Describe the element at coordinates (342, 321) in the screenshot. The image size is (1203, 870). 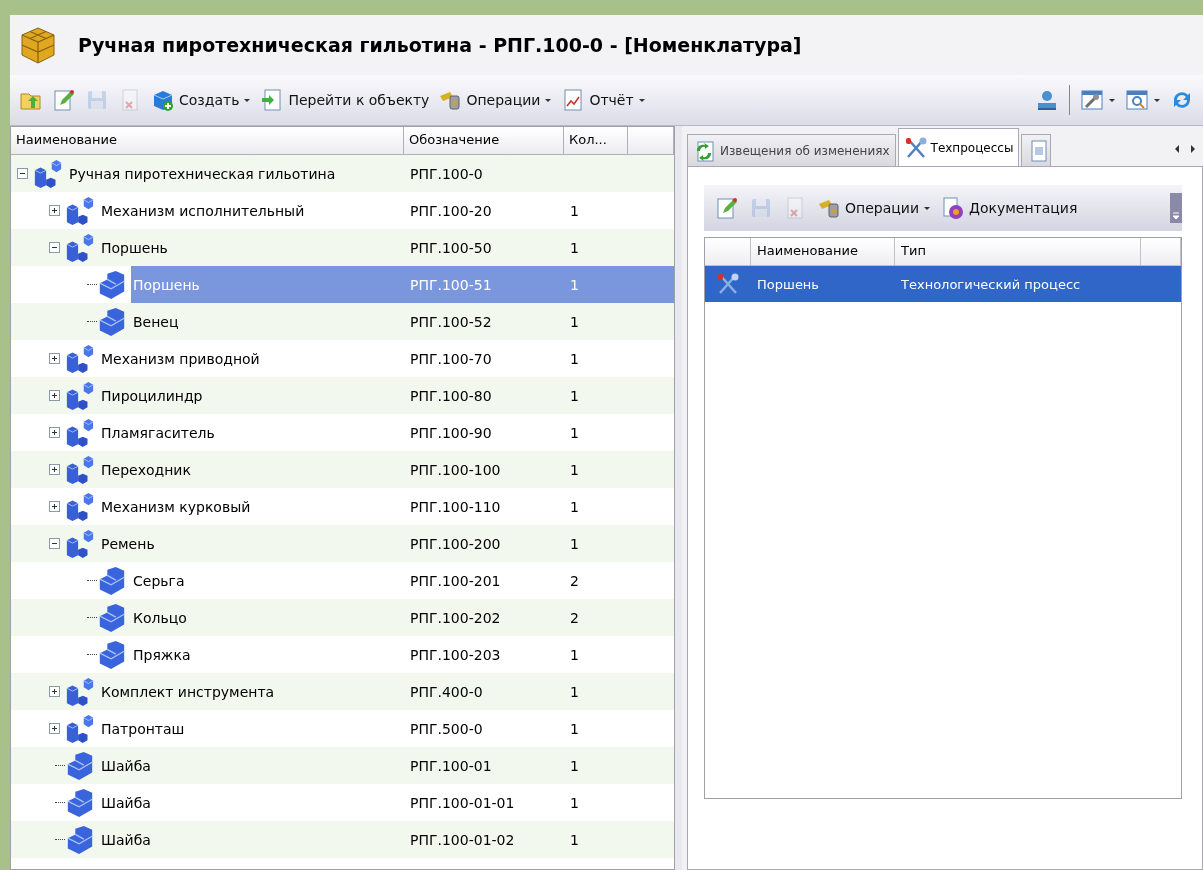
I see `tree-row: Венец РПГ.100-52 1` at that location.